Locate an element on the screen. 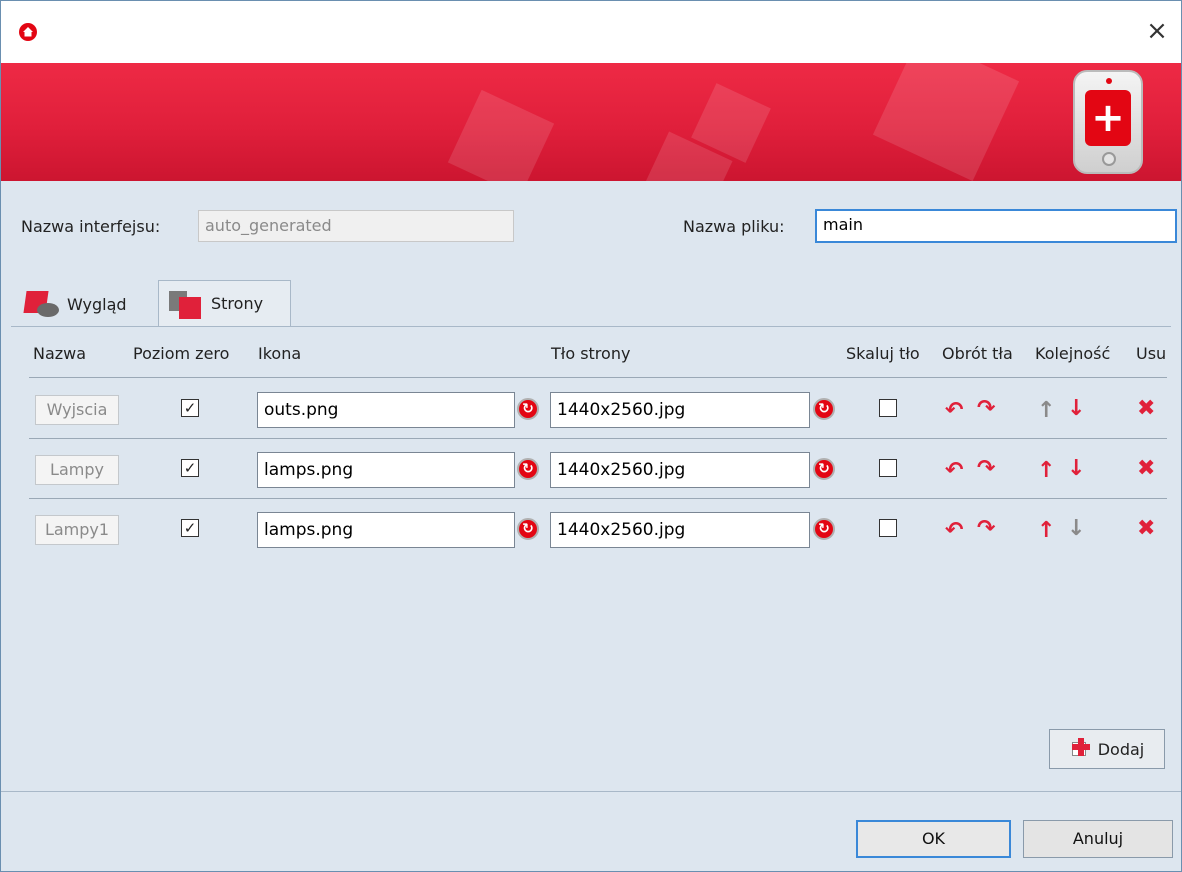 The height and width of the screenshot is (872, 1182). header-banner: + is located at coordinates (591, 122).